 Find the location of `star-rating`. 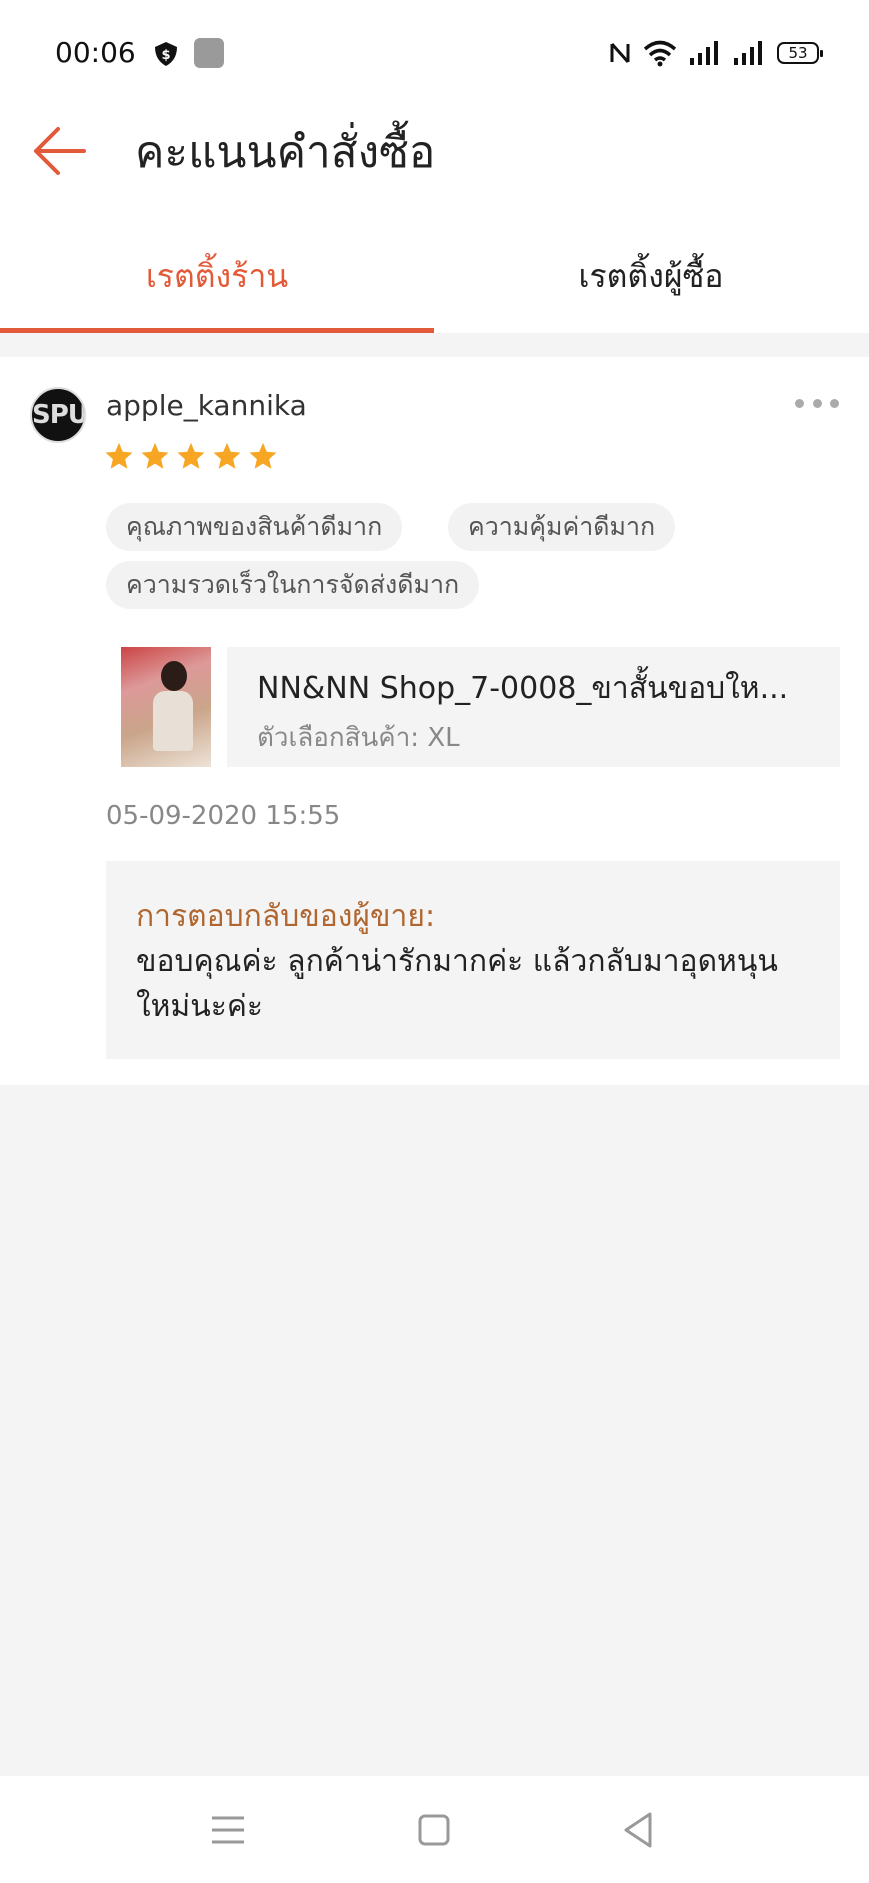

star-rating is located at coordinates (191, 456).